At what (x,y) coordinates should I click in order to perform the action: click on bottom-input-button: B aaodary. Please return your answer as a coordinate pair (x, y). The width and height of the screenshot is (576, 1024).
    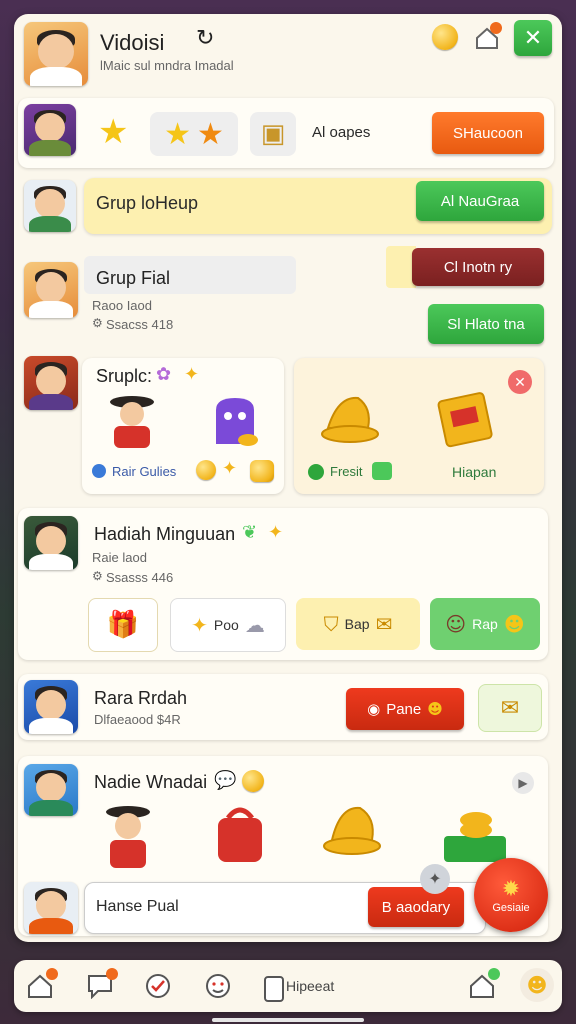
    Looking at the image, I should click on (416, 907).